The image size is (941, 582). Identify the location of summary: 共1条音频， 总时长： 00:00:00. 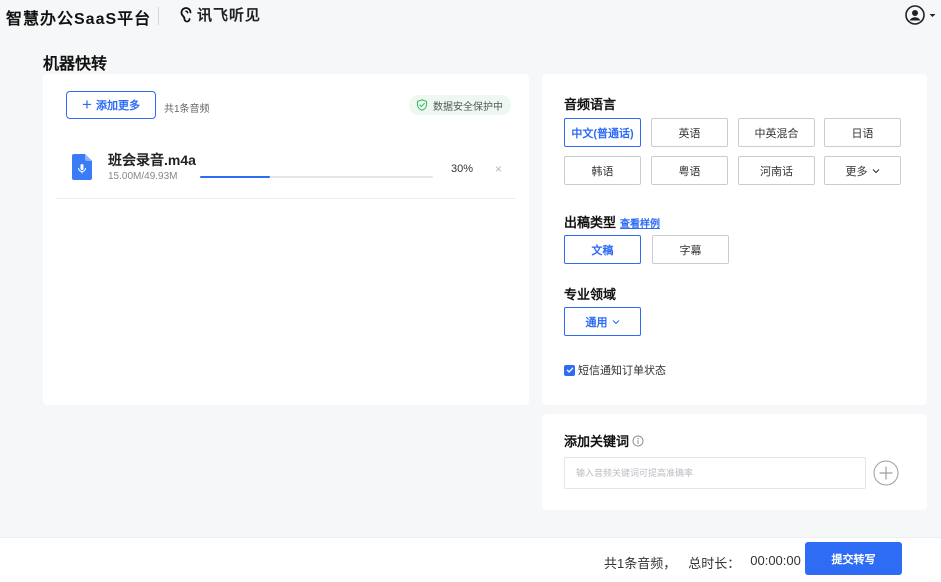
(702, 562).